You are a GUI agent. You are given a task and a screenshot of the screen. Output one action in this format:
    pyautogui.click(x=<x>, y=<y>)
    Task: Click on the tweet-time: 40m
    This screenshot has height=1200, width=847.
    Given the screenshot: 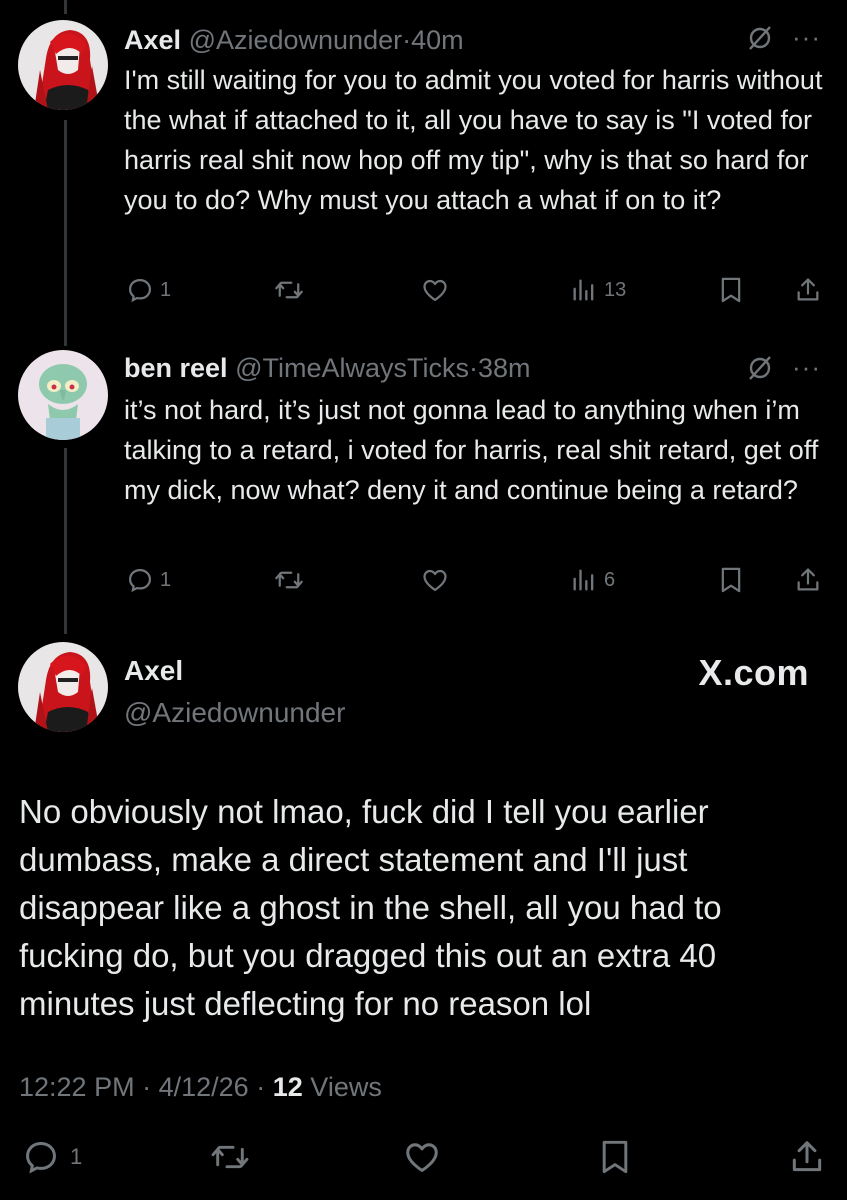 What is the action you would take?
    pyautogui.click(x=437, y=40)
    